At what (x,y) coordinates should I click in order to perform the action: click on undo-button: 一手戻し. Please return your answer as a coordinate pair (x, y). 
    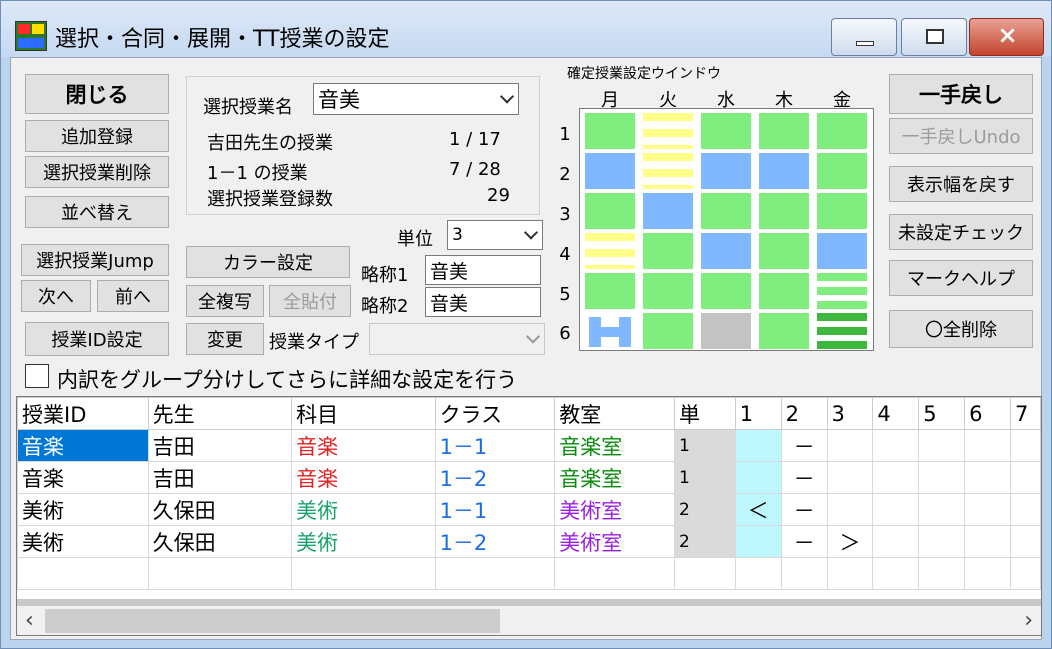
    Looking at the image, I should click on (961, 94).